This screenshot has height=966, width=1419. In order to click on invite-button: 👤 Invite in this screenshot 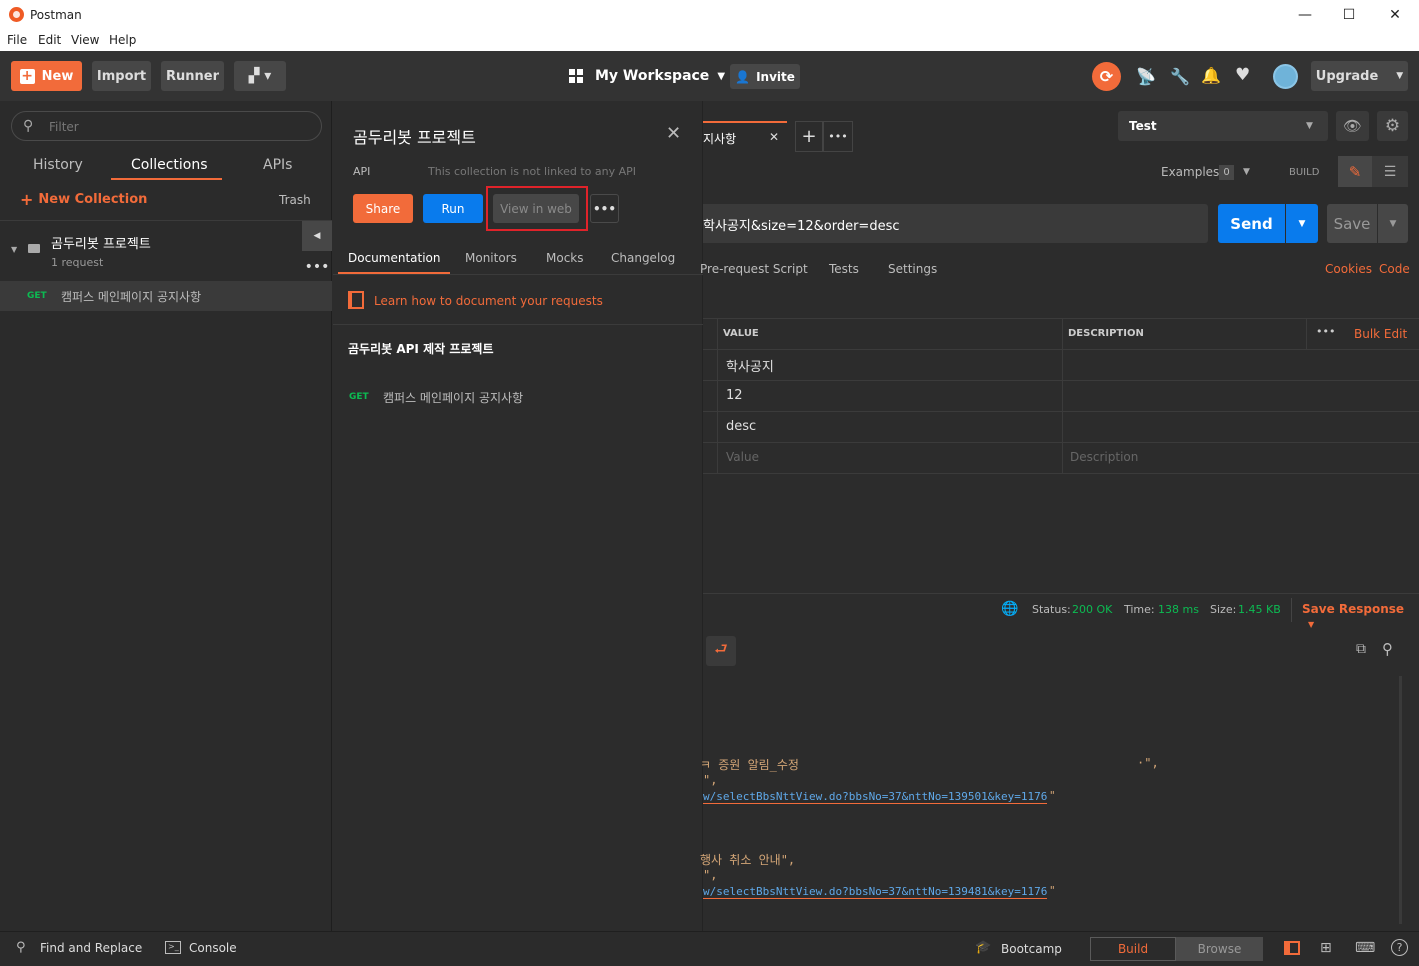, I will do `click(765, 76)`.